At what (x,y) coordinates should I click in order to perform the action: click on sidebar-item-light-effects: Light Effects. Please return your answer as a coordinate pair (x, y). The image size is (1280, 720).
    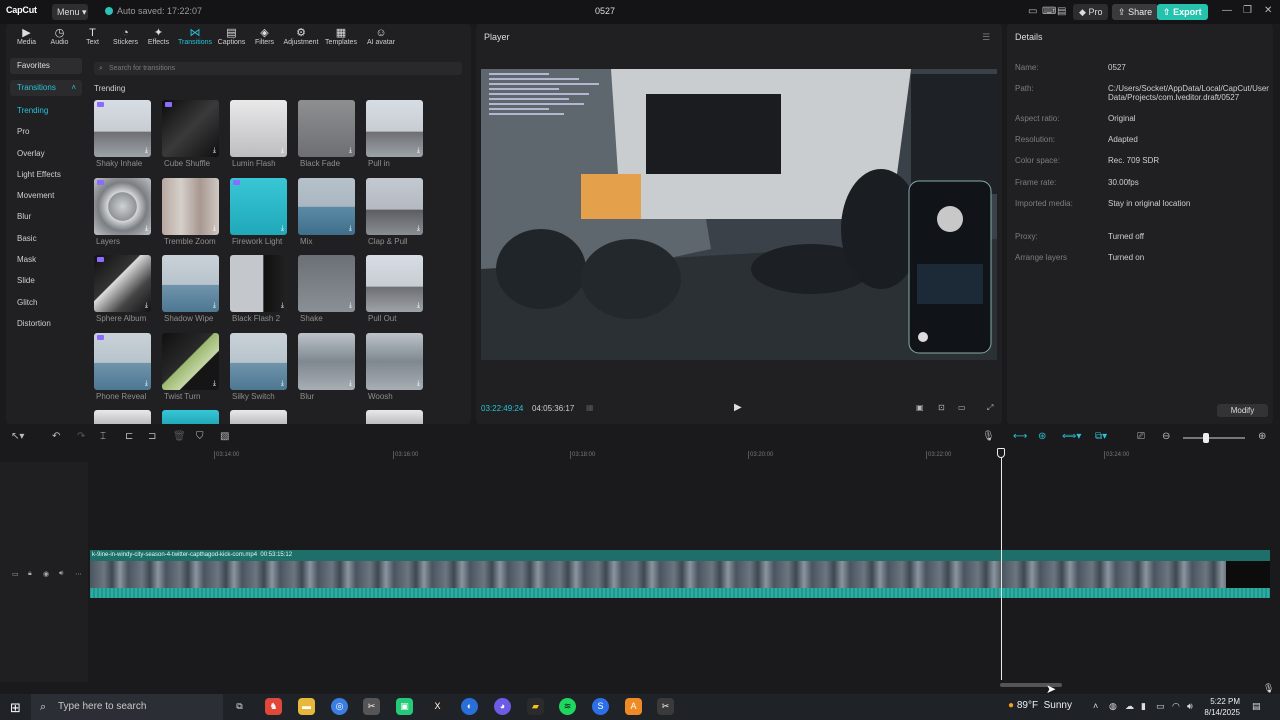
    Looking at the image, I should click on (46, 174).